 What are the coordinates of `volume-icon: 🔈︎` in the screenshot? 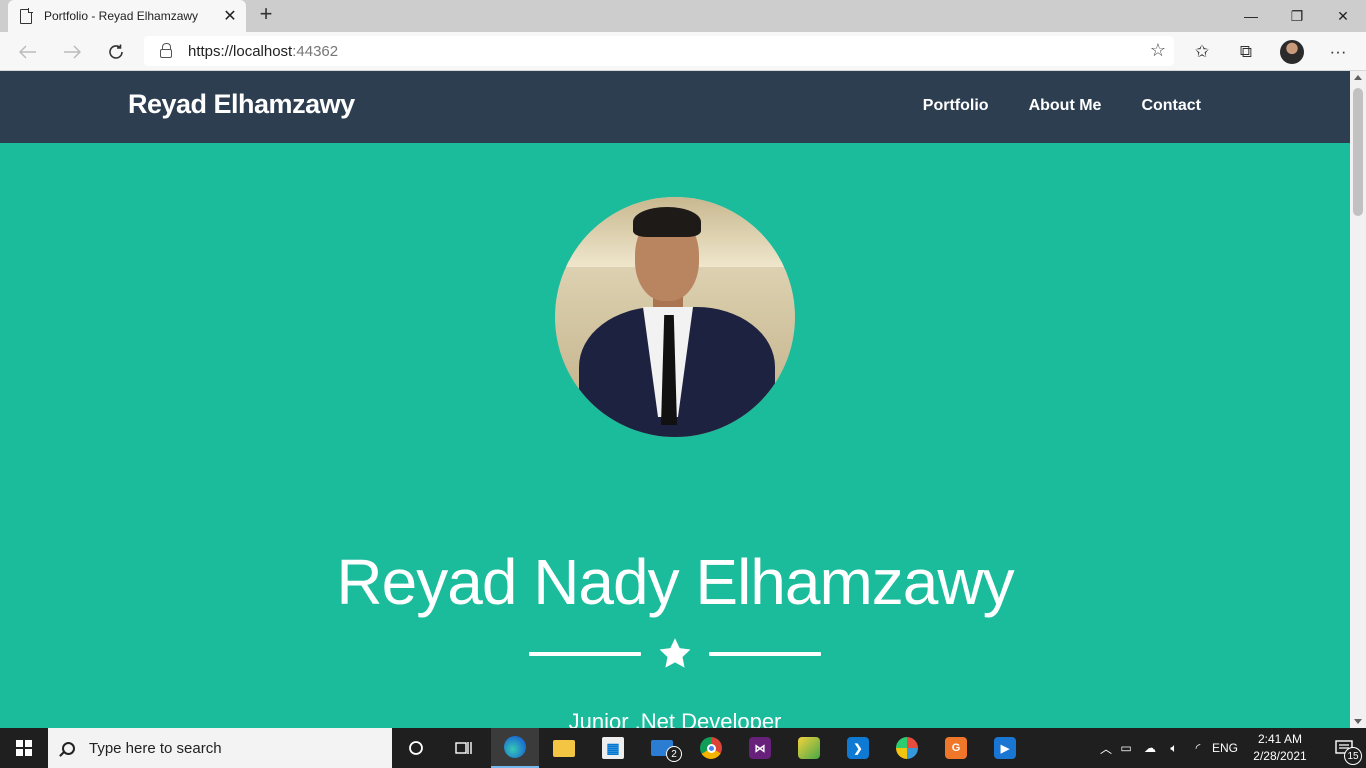 It's located at (1174, 748).